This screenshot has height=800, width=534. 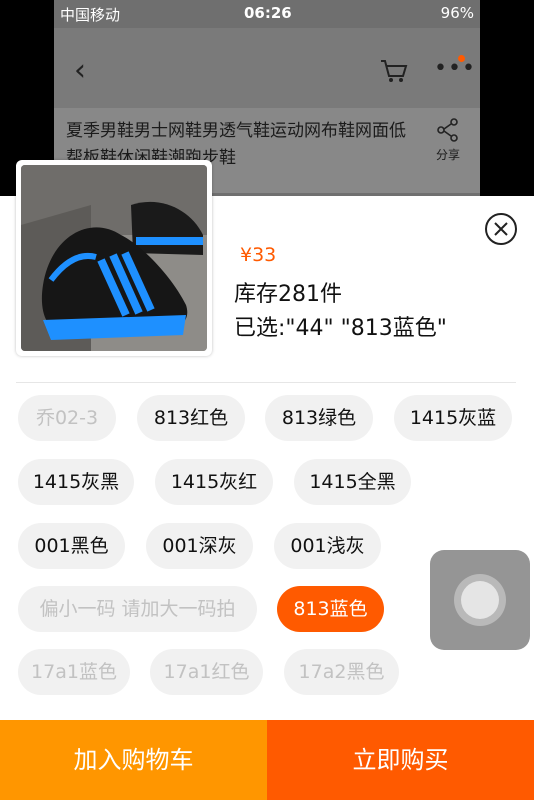 What do you see at coordinates (71, 546) in the screenshot?
I see `option-chip: 001黑色` at bounding box center [71, 546].